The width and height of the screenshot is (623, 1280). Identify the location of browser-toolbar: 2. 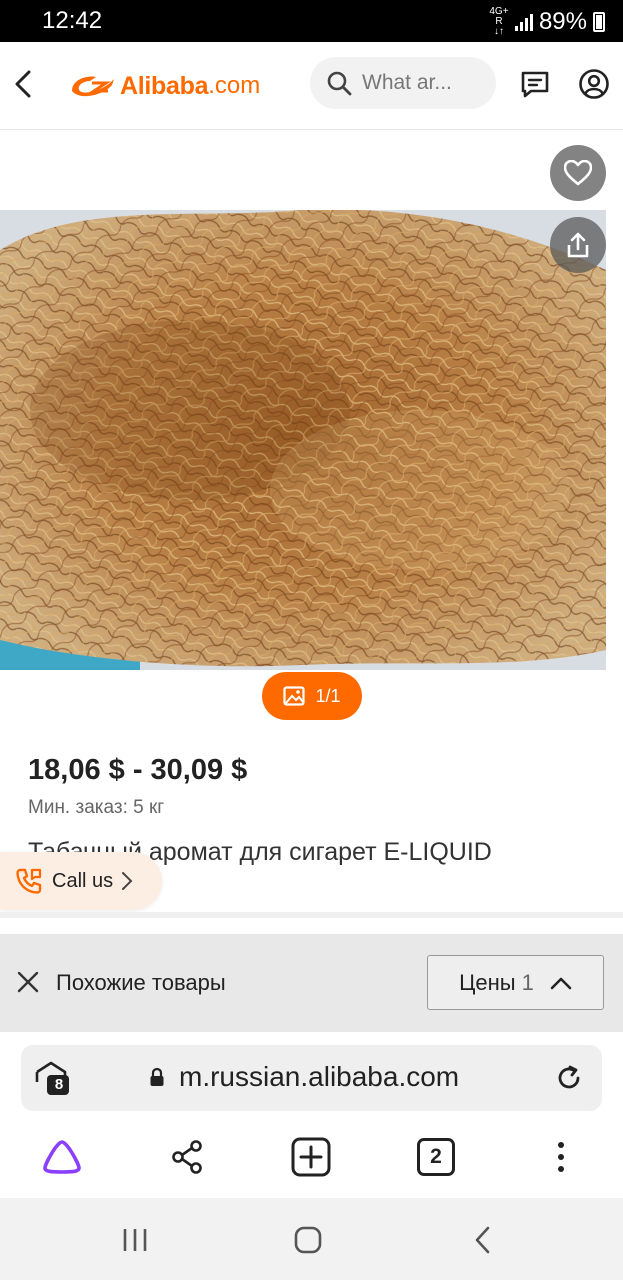
(311, 1160).